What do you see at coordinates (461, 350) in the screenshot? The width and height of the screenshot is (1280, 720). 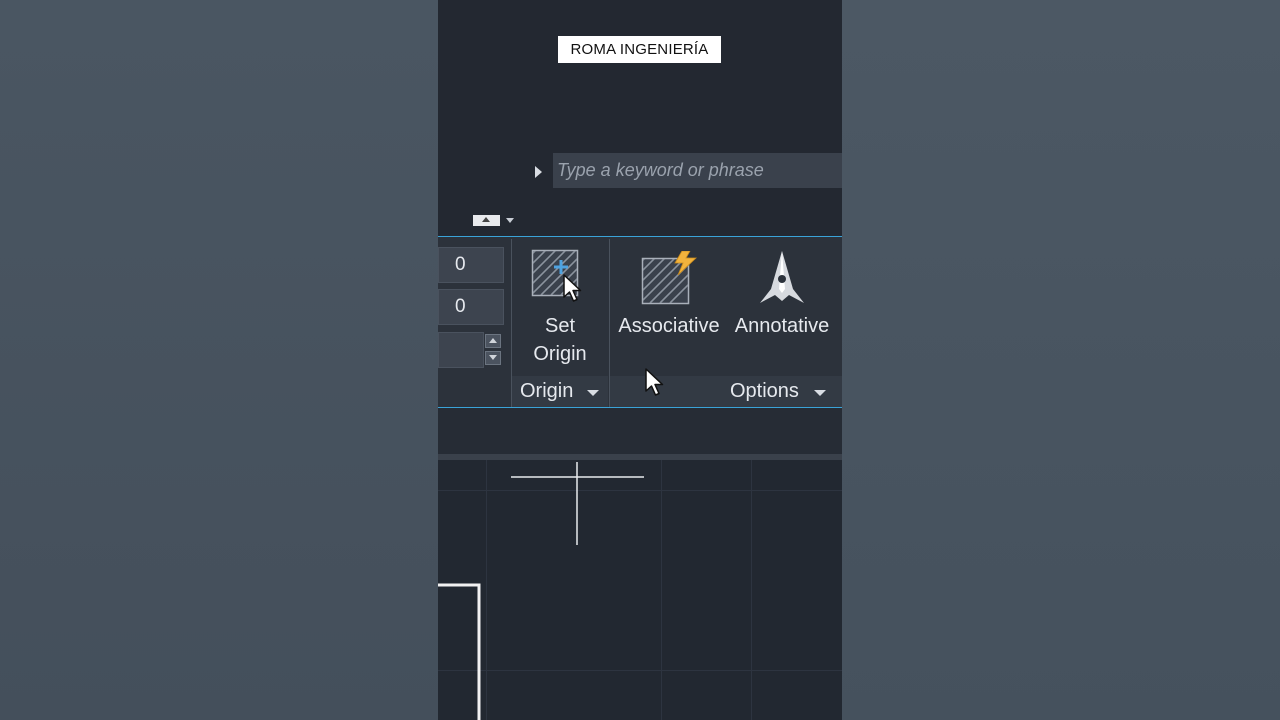 I see `hatch-spacing-field` at bounding box center [461, 350].